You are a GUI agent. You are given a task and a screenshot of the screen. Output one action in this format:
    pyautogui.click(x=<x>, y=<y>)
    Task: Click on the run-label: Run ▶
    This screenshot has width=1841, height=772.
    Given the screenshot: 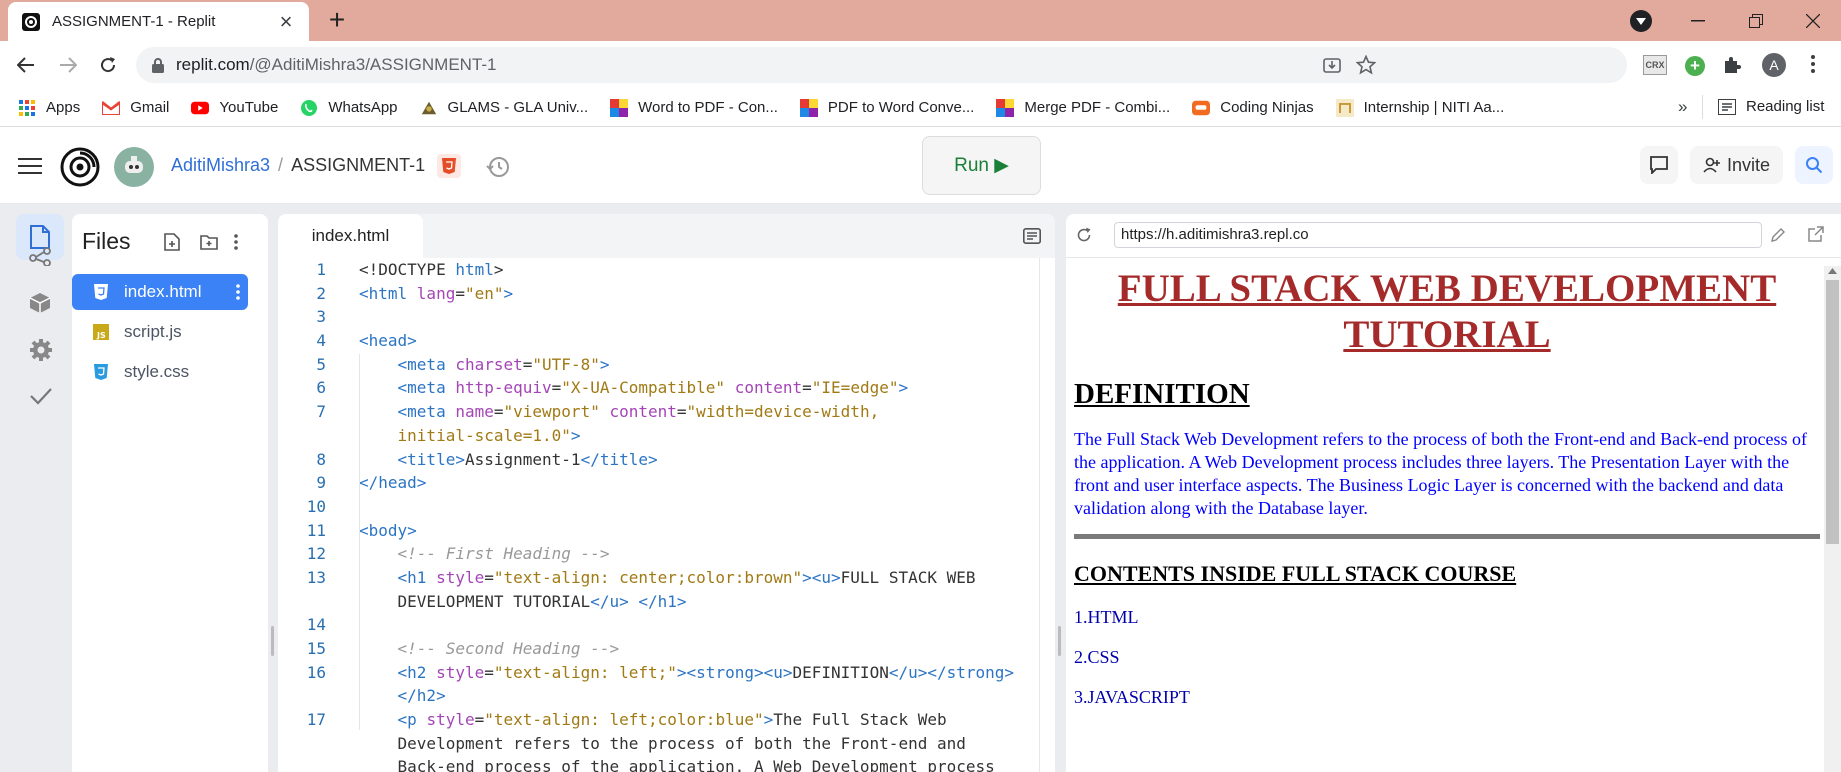 What is the action you would take?
    pyautogui.click(x=981, y=165)
    